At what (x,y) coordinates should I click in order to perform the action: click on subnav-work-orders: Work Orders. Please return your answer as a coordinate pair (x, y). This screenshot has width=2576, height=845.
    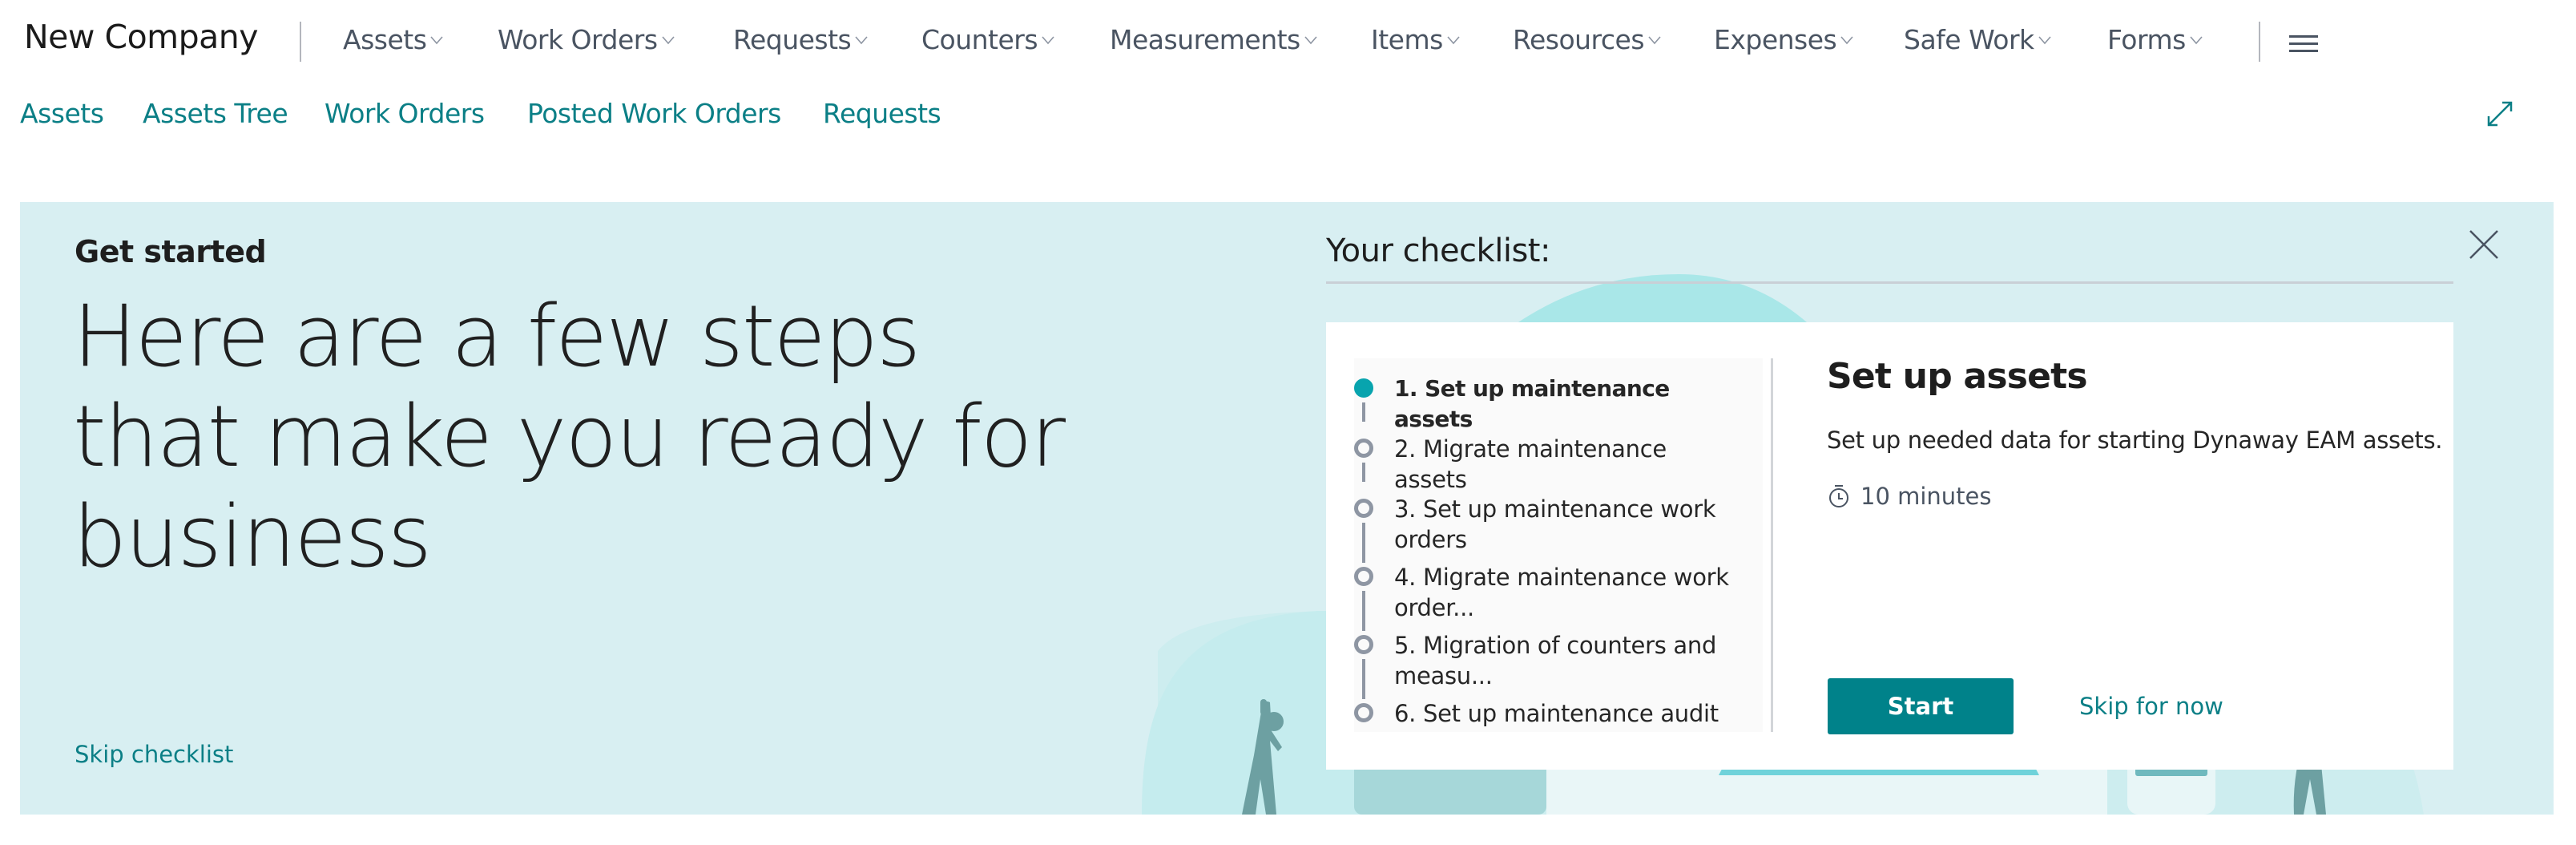
    Looking at the image, I should click on (405, 113).